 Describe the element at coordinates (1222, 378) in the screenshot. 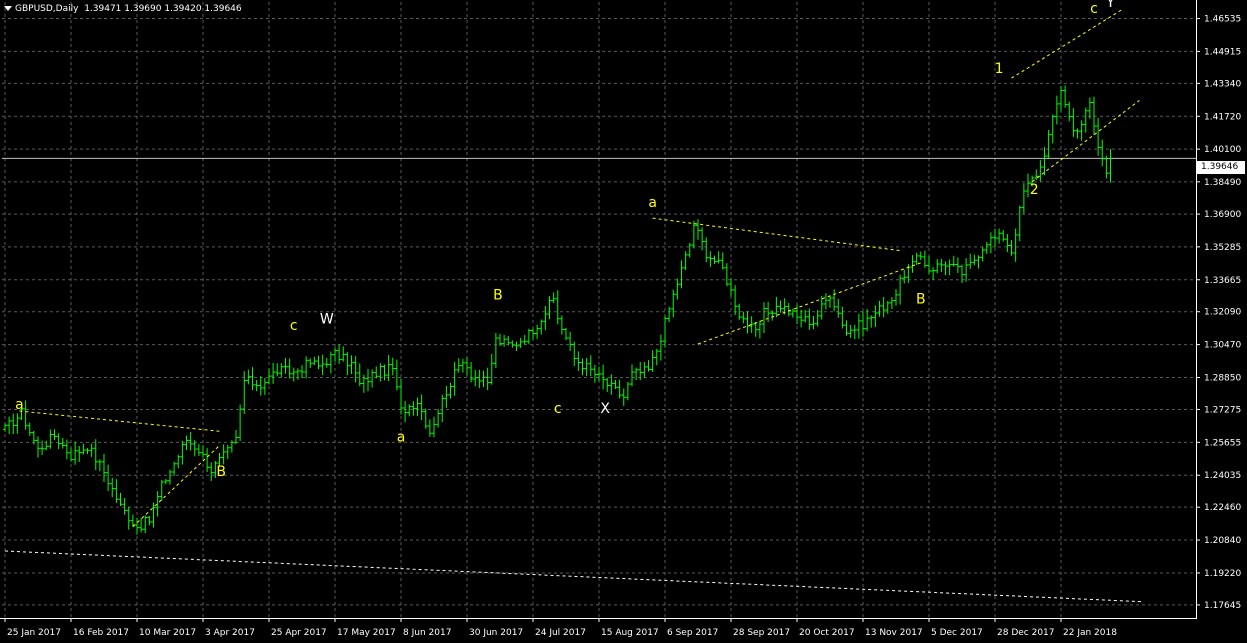

I see `price-tick-label: 1.28850` at that location.